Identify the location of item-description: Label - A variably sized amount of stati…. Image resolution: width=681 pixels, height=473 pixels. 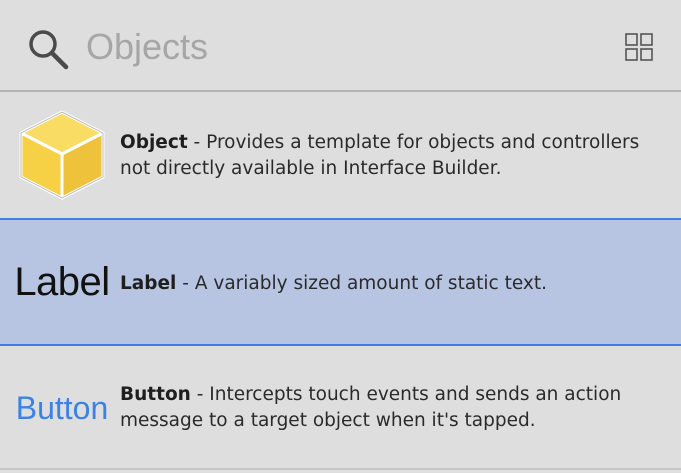
(394, 284).